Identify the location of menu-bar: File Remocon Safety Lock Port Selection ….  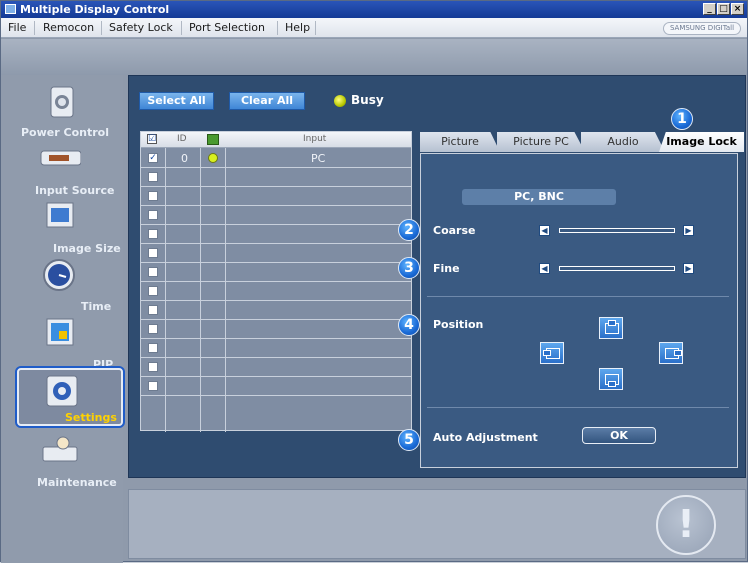
(374, 28).